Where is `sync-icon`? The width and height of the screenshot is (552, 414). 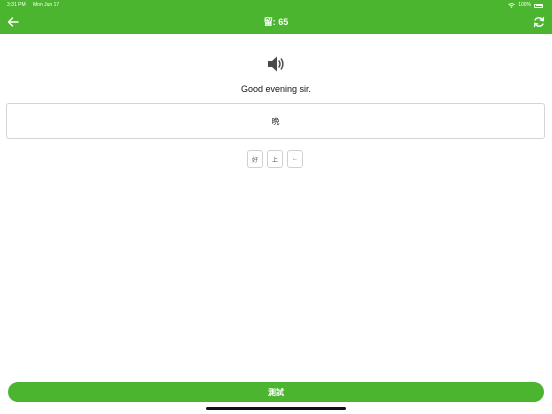
sync-icon is located at coordinates (539, 22).